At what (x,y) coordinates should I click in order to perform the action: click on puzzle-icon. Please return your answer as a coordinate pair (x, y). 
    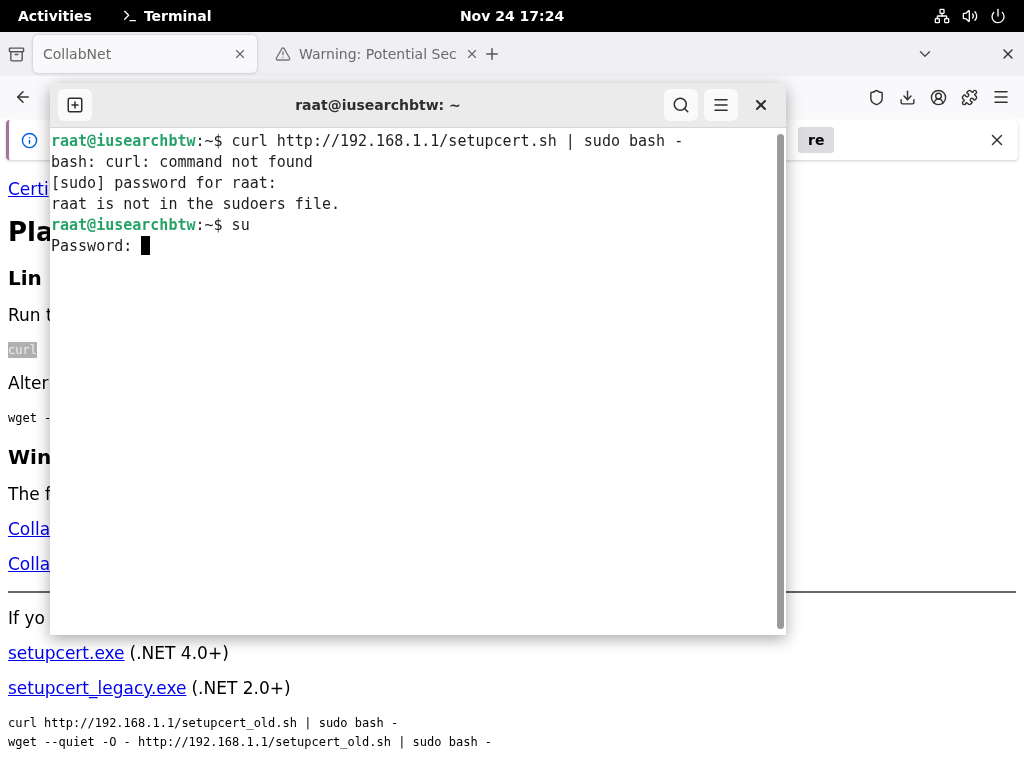
    Looking at the image, I should click on (969, 97).